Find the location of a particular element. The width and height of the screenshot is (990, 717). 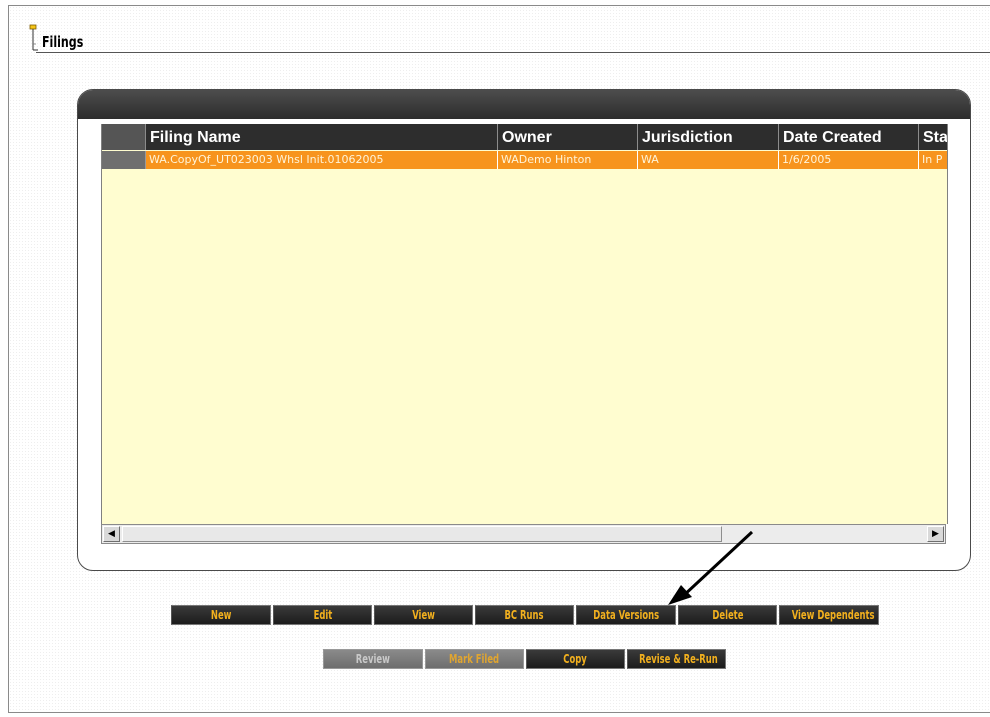

cell-status: In P is located at coordinates (933, 160).